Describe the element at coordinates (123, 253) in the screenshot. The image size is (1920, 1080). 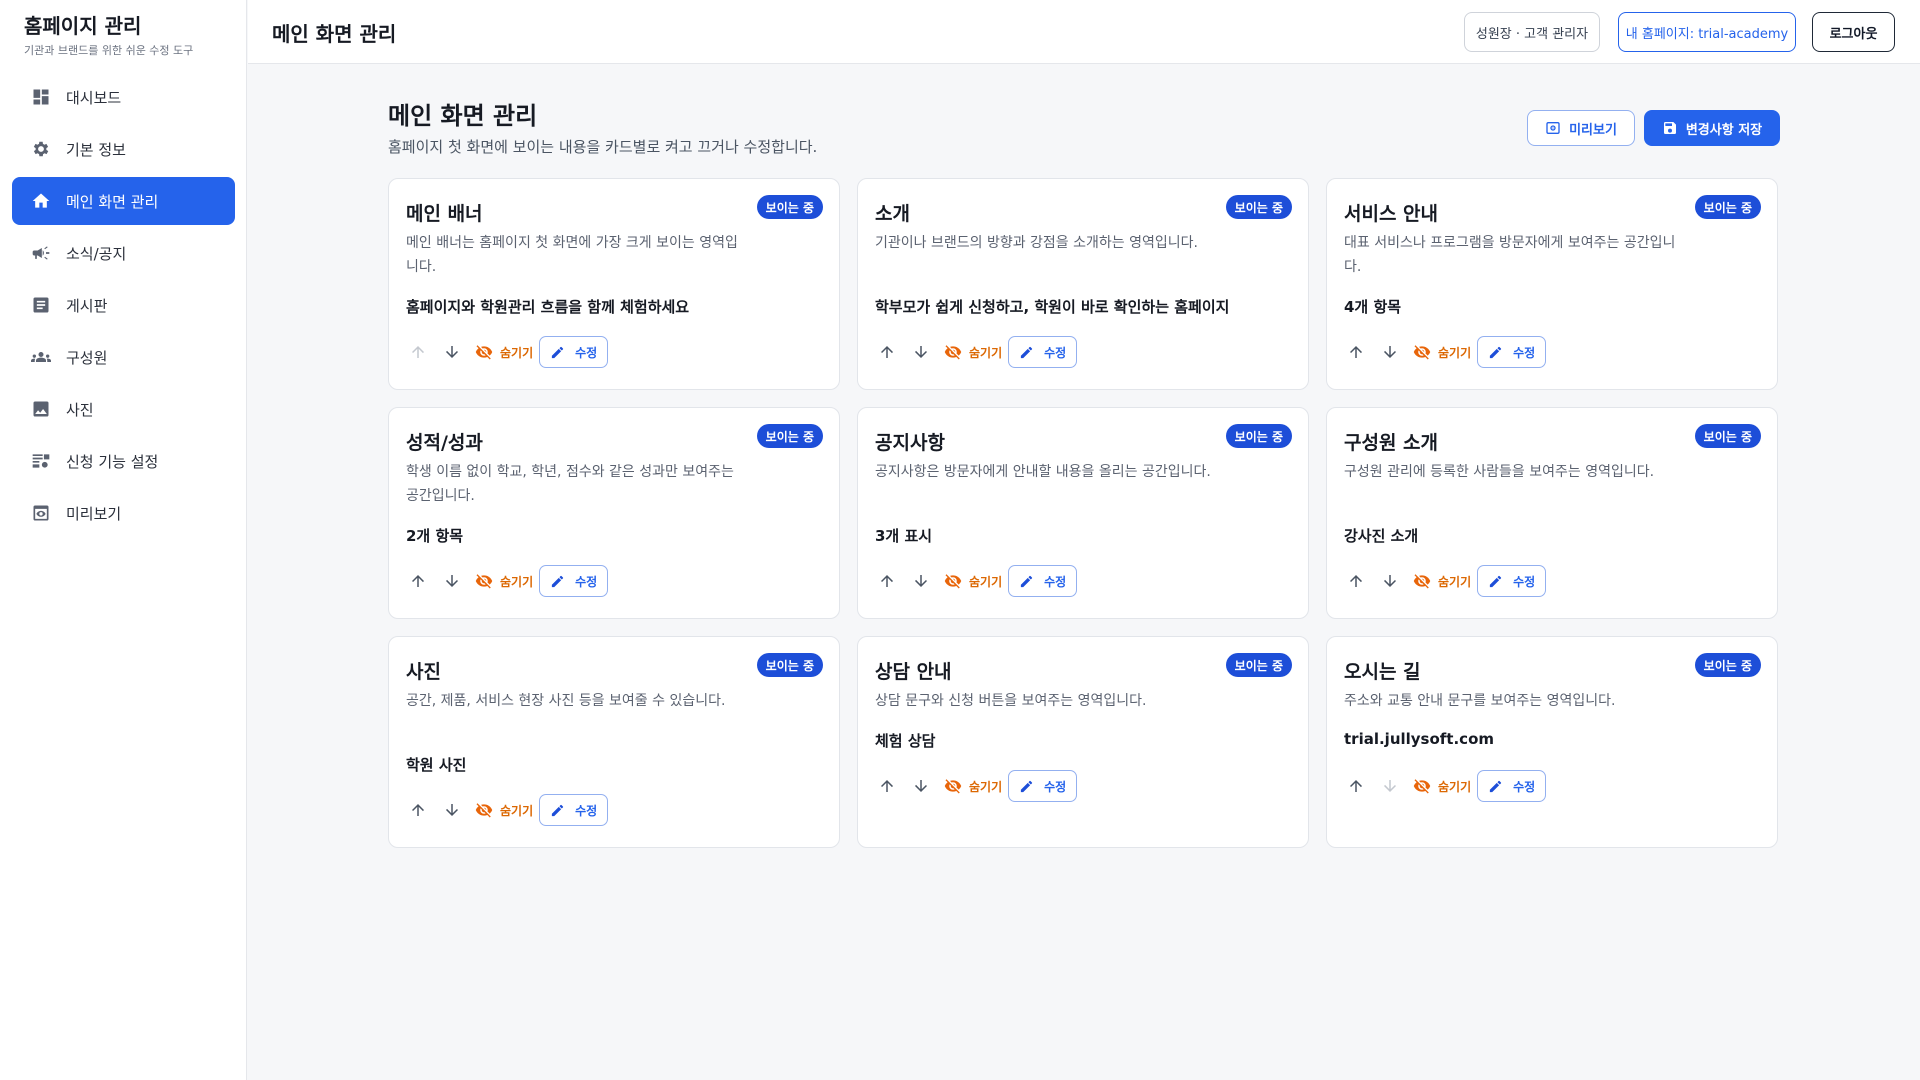
I see `sidebar-item-3: 소식/공지` at that location.